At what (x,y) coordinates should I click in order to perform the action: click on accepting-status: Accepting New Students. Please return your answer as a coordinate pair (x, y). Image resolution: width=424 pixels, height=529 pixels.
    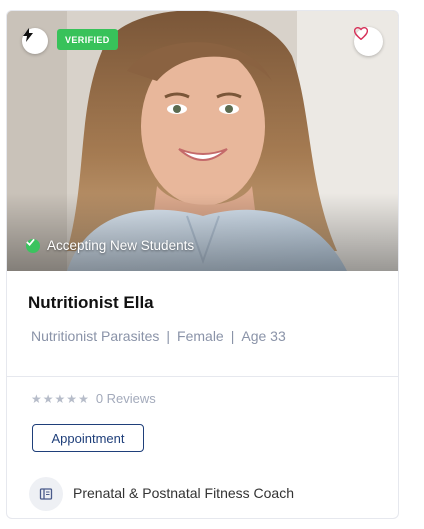
    Looking at the image, I should click on (110, 245).